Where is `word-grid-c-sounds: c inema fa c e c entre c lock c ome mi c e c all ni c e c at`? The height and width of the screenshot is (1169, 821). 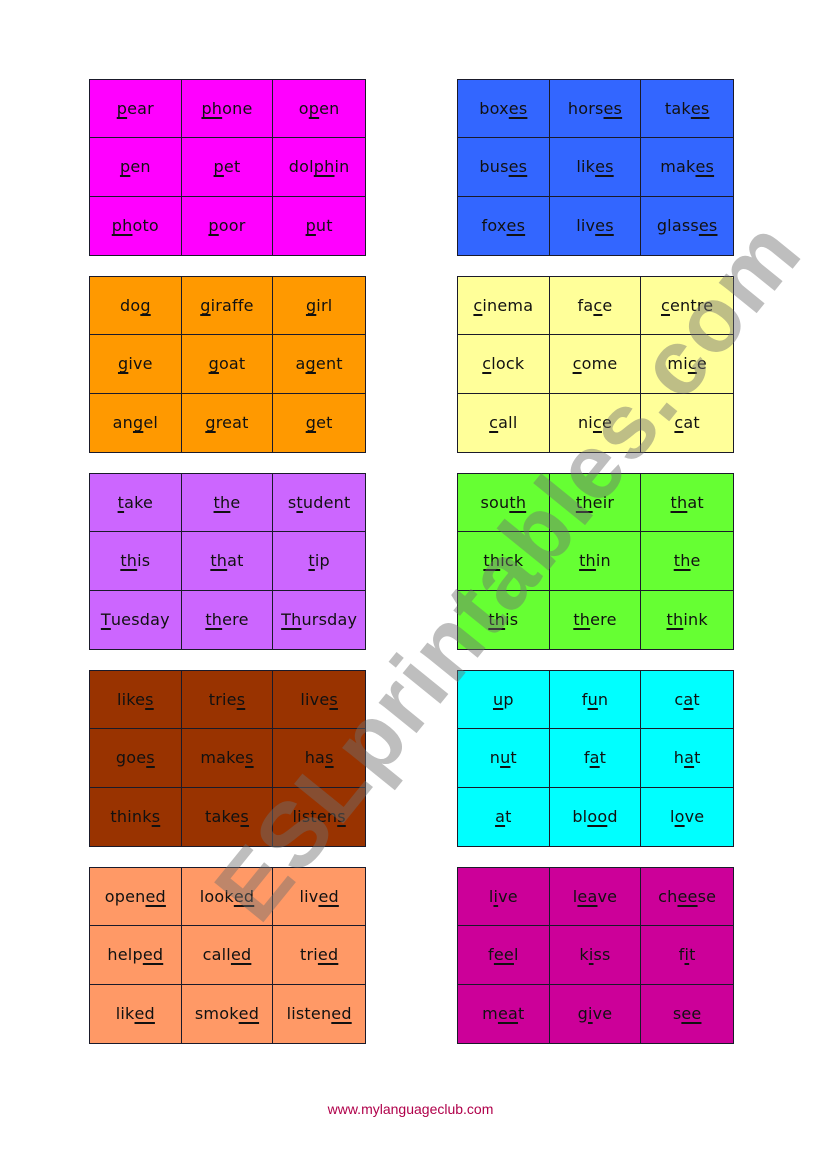
word-grid-c-sounds: c inema fa c e c entre c lock c ome mi c e c all ni c e c at is located at coordinates (595, 364).